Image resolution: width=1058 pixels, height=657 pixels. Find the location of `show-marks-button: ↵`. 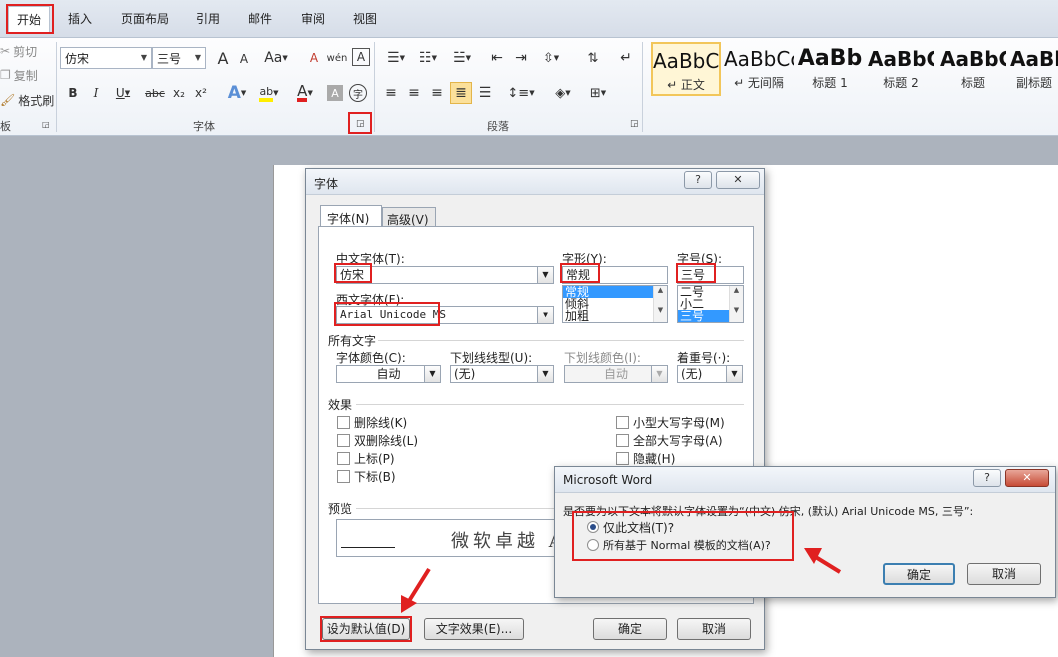

show-marks-button: ↵ is located at coordinates (626, 58).